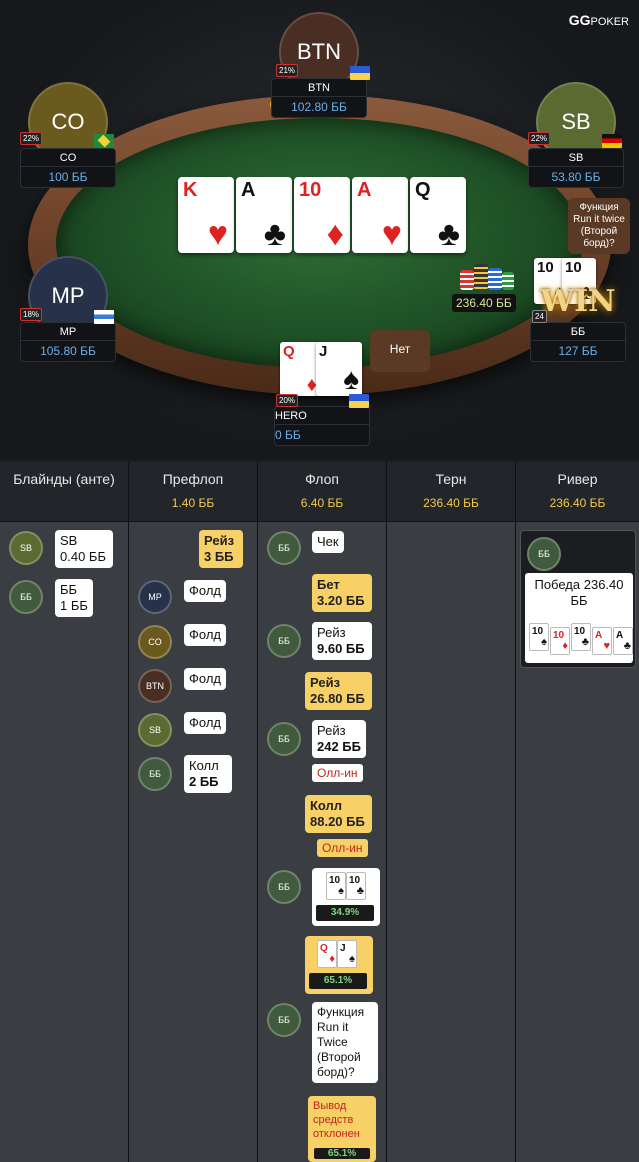  What do you see at coordinates (336, 1120) in the screenshot?
I see `cashout-text: Вывод средств отклонен` at bounding box center [336, 1120].